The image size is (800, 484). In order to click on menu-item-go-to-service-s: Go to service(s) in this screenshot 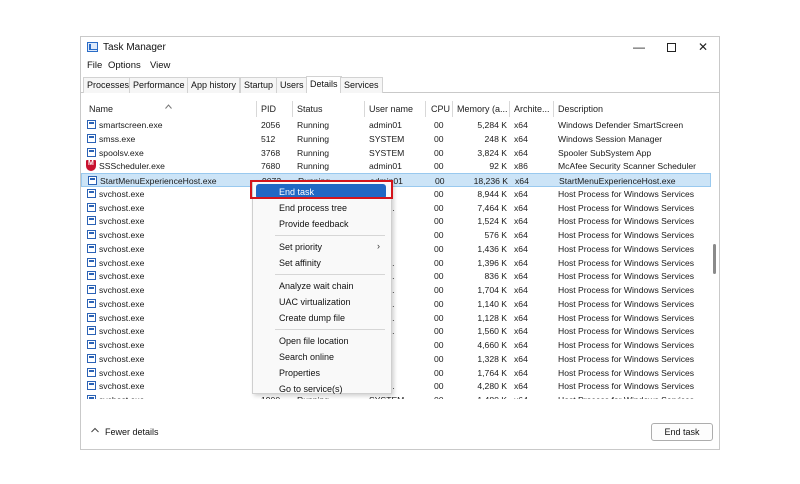, I will do `click(322, 388)`.